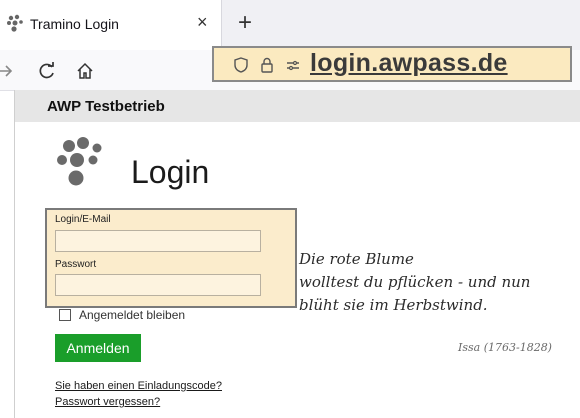 This screenshot has height=418, width=580. I want to click on login-email-label: Login/E-Mail, so click(83, 219).